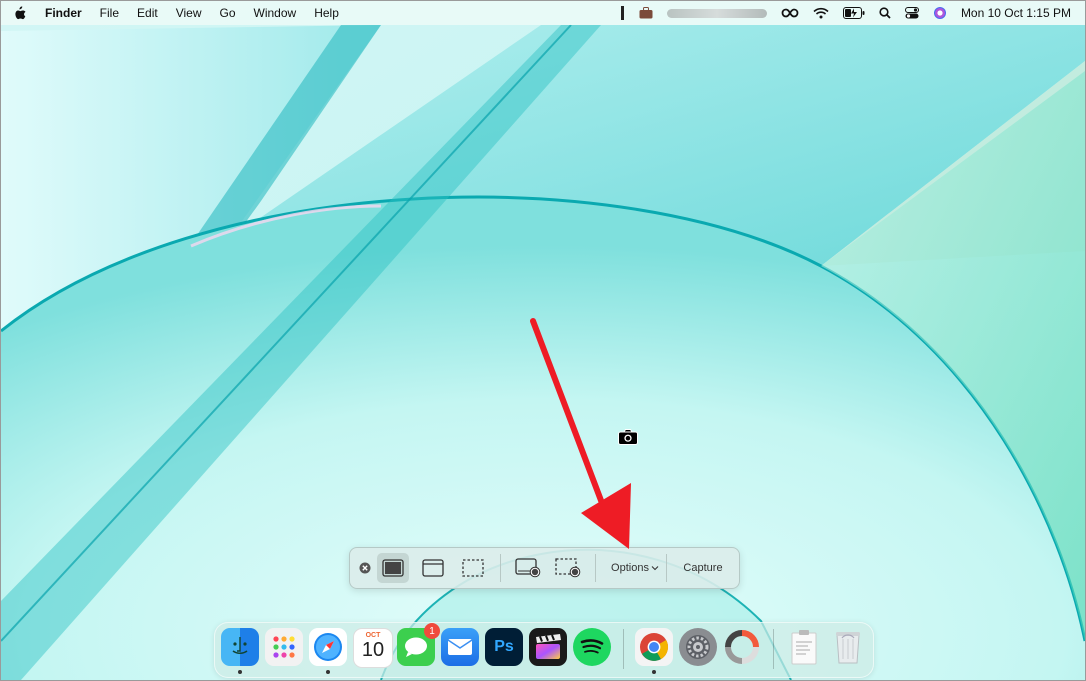 The height and width of the screenshot is (681, 1086). What do you see at coordinates (580, 433) in the screenshot?
I see `annotation-arrow` at bounding box center [580, 433].